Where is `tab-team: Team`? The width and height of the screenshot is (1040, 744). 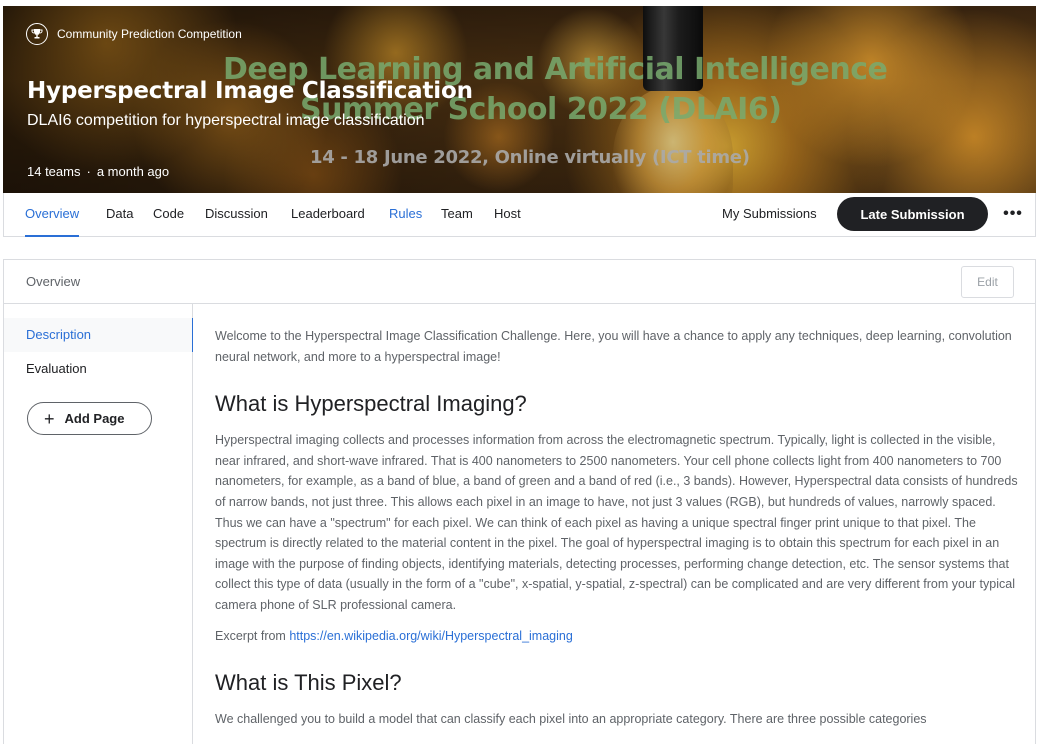
tab-team: Team is located at coordinates (457, 214).